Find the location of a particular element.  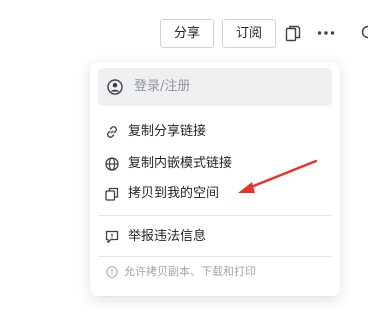

menu-item-label: 复制分享链接 is located at coordinates (167, 131).